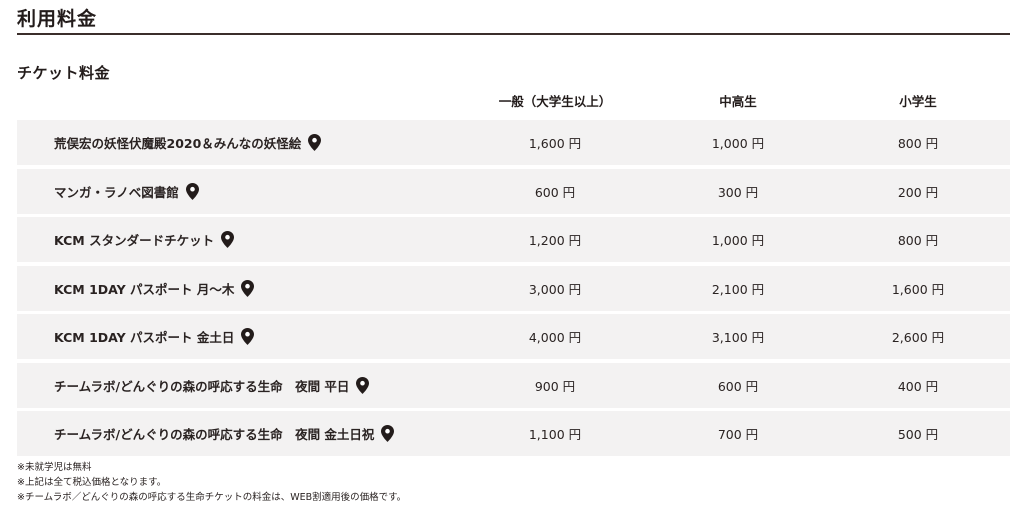 The height and width of the screenshot is (511, 1024). Describe the element at coordinates (54, 467) in the screenshot. I see `footnote: ※未就学児は無料` at that location.